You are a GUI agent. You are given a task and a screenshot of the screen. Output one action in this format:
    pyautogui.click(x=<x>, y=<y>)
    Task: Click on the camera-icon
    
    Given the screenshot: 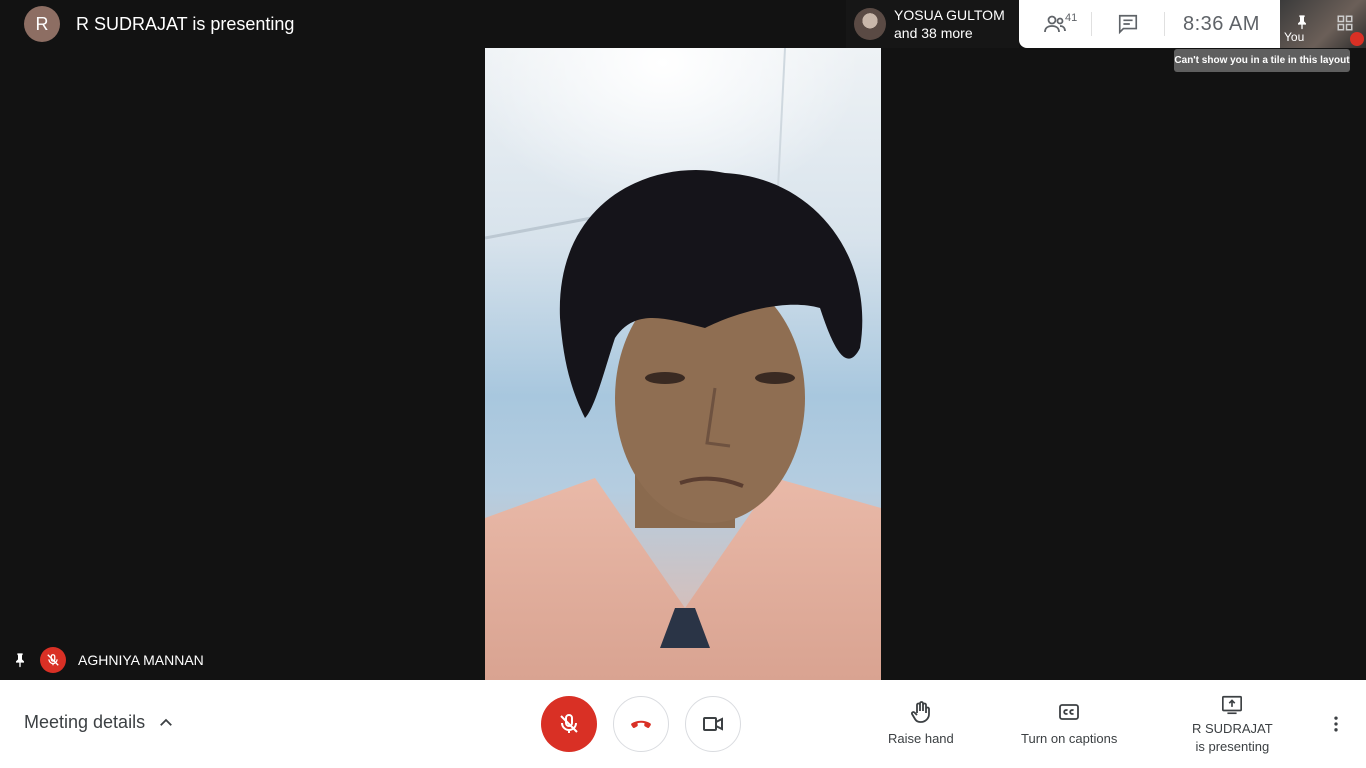 What is the action you would take?
    pyautogui.click(x=713, y=724)
    